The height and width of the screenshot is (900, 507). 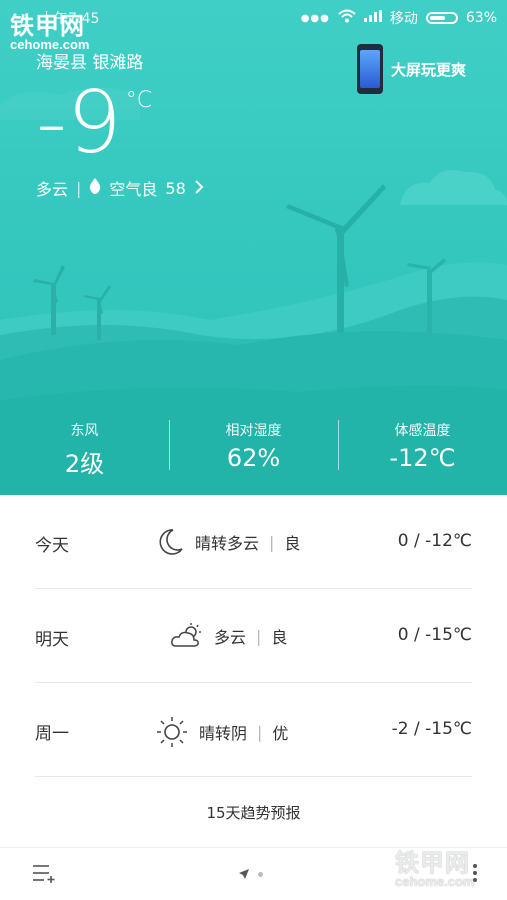 I want to click on bottom-toolbar: 铁甲网 cehome.com, so click(x=253, y=873).